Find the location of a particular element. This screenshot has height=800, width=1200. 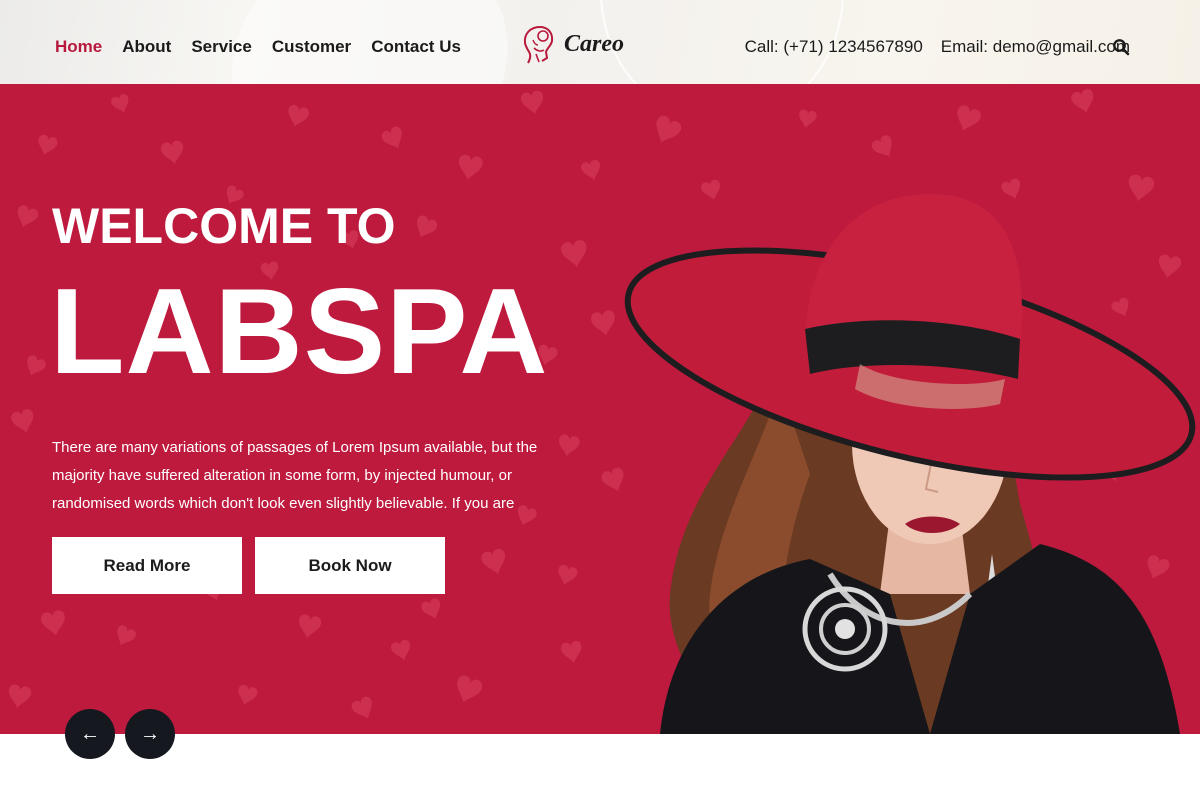

nav-item-home: Home is located at coordinates (78, 47).